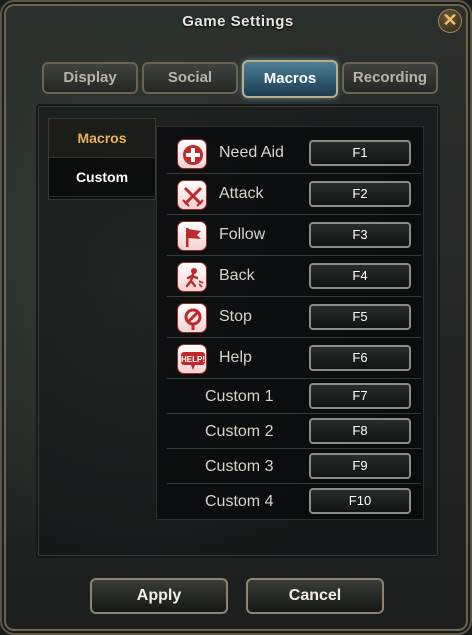 Image resolution: width=472 pixels, height=635 pixels. Describe the element at coordinates (360, 317) in the screenshot. I see `keybind-button: F5` at that location.